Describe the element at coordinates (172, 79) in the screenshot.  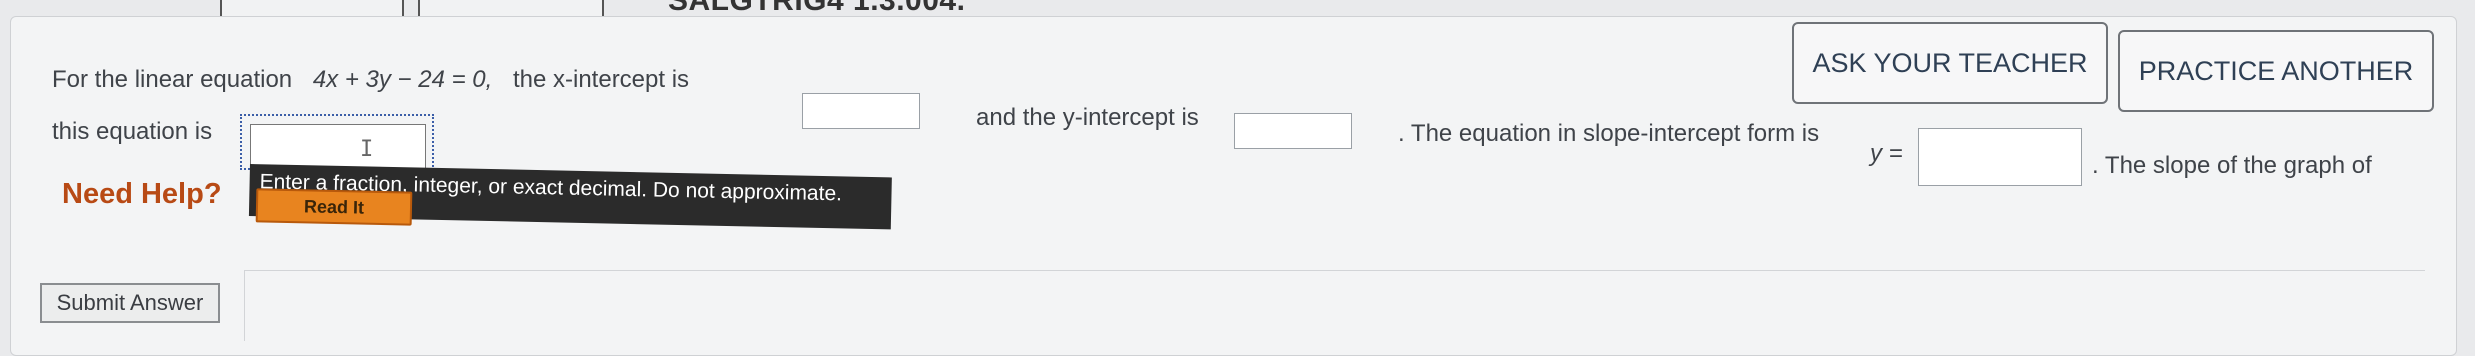
I see `question-intro: For the linear equation` at that location.